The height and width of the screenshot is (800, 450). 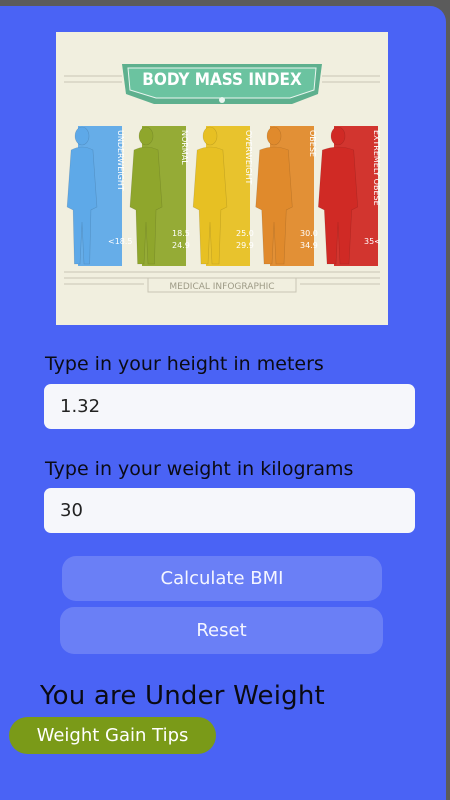 What do you see at coordinates (181, 233) in the screenshot?
I see `bmi-range-top: 18.5` at bounding box center [181, 233].